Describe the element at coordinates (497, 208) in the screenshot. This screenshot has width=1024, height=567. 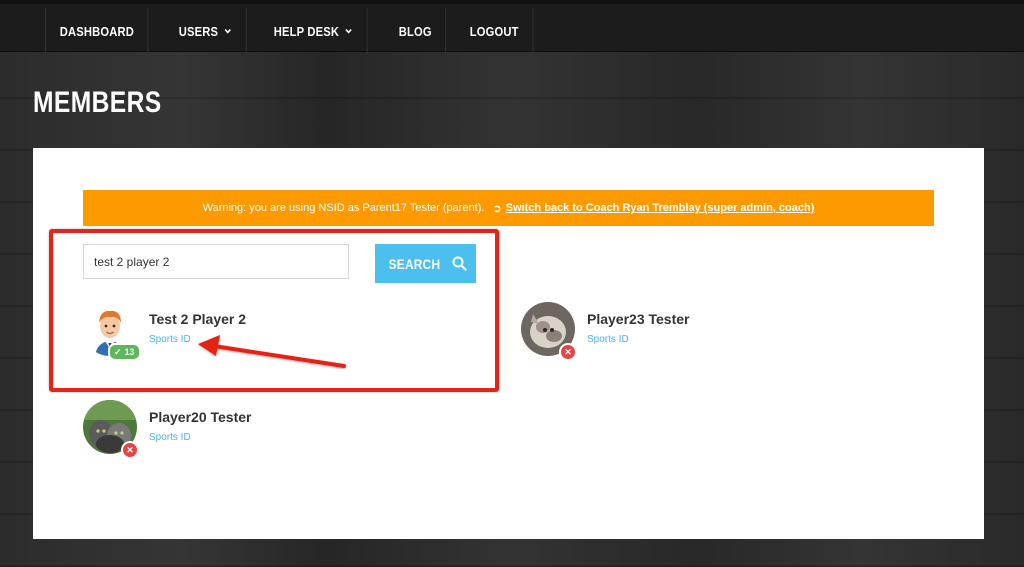
I see `switch-user-icon: ➲` at that location.